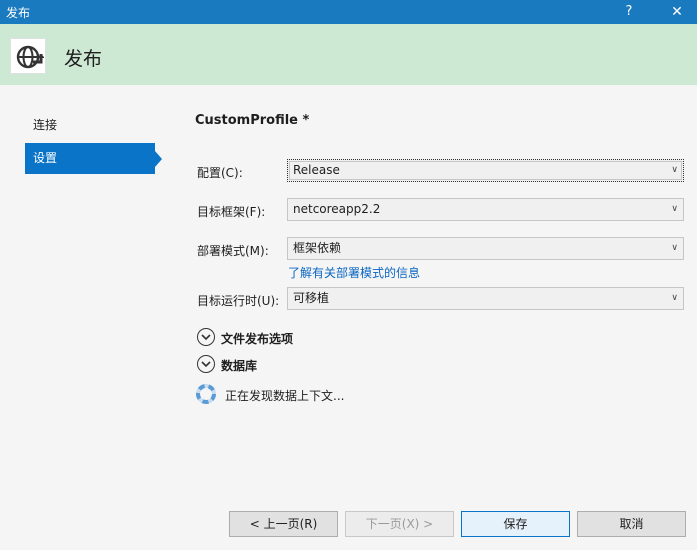 The height and width of the screenshot is (550, 697). What do you see at coordinates (485, 170) in the screenshot?
I see `configuration-select: Release ∨` at bounding box center [485, 170].